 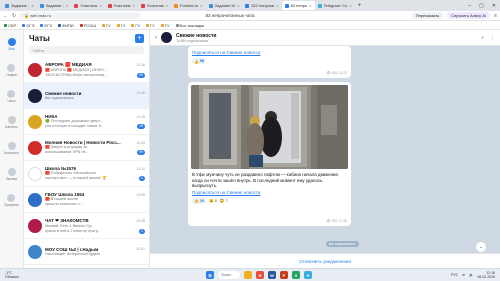 I want to click on subscribe-link: Подписаться на Свежие новости, so click(x=269, y=52).